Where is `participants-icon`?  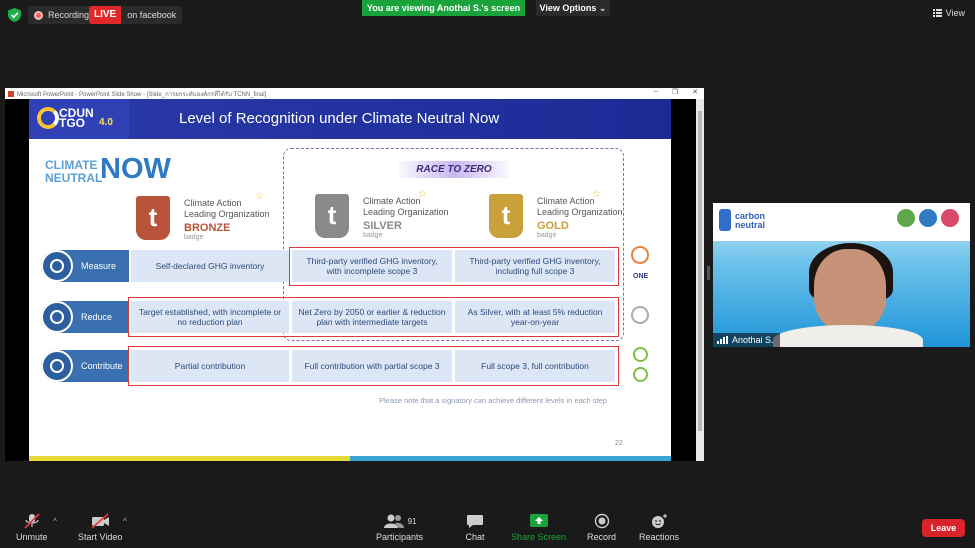
participants-icon is located at coordinates (393, 521).